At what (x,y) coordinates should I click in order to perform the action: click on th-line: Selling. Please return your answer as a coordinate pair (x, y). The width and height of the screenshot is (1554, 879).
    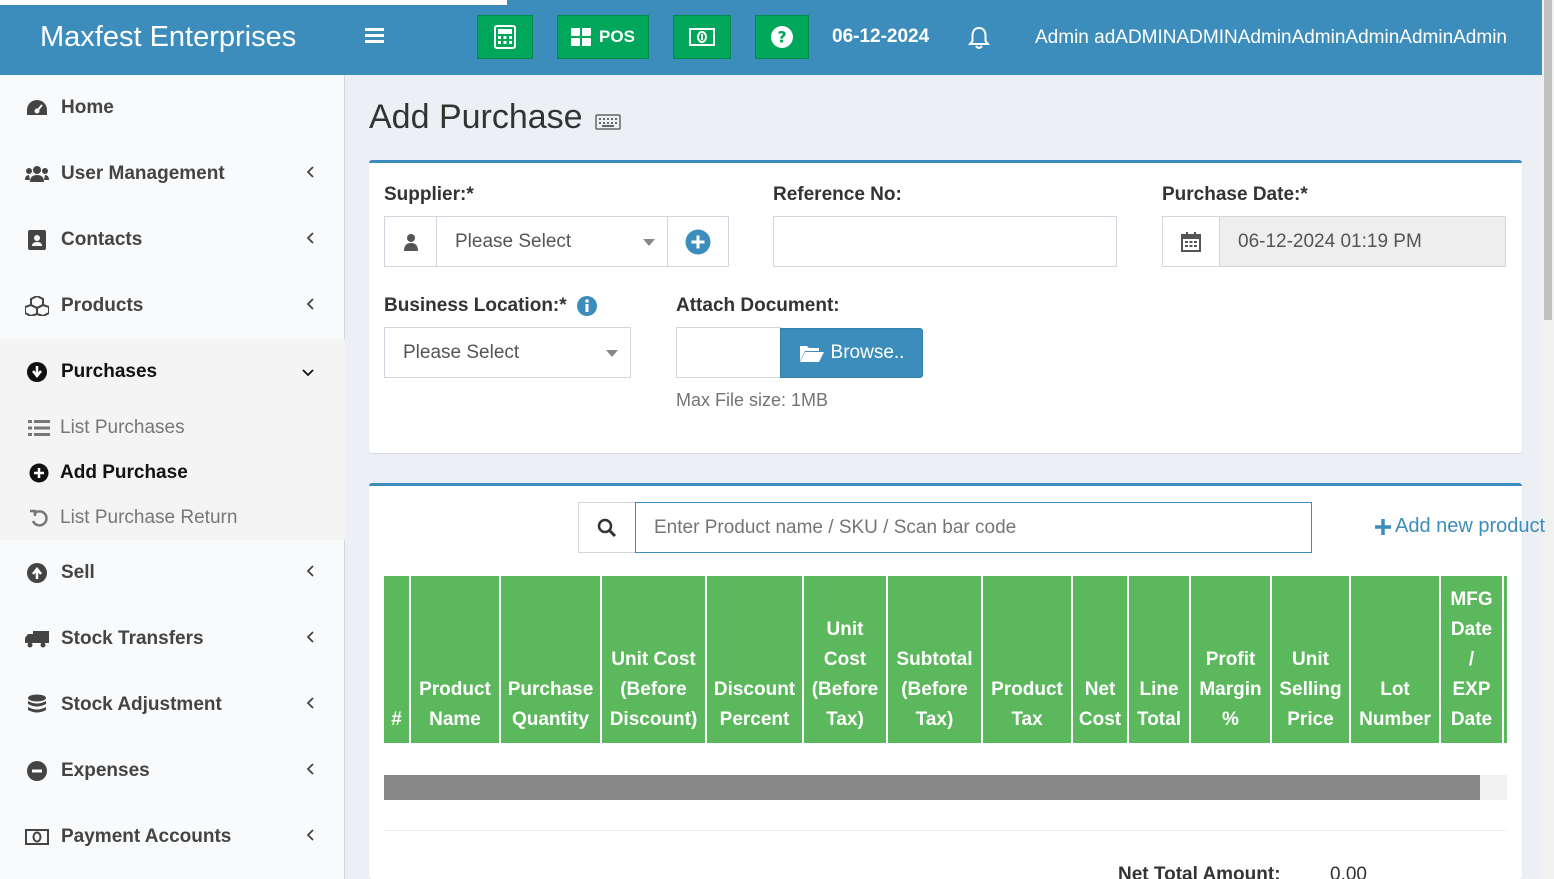
    Looking at the image, I should click on (1310, 689).